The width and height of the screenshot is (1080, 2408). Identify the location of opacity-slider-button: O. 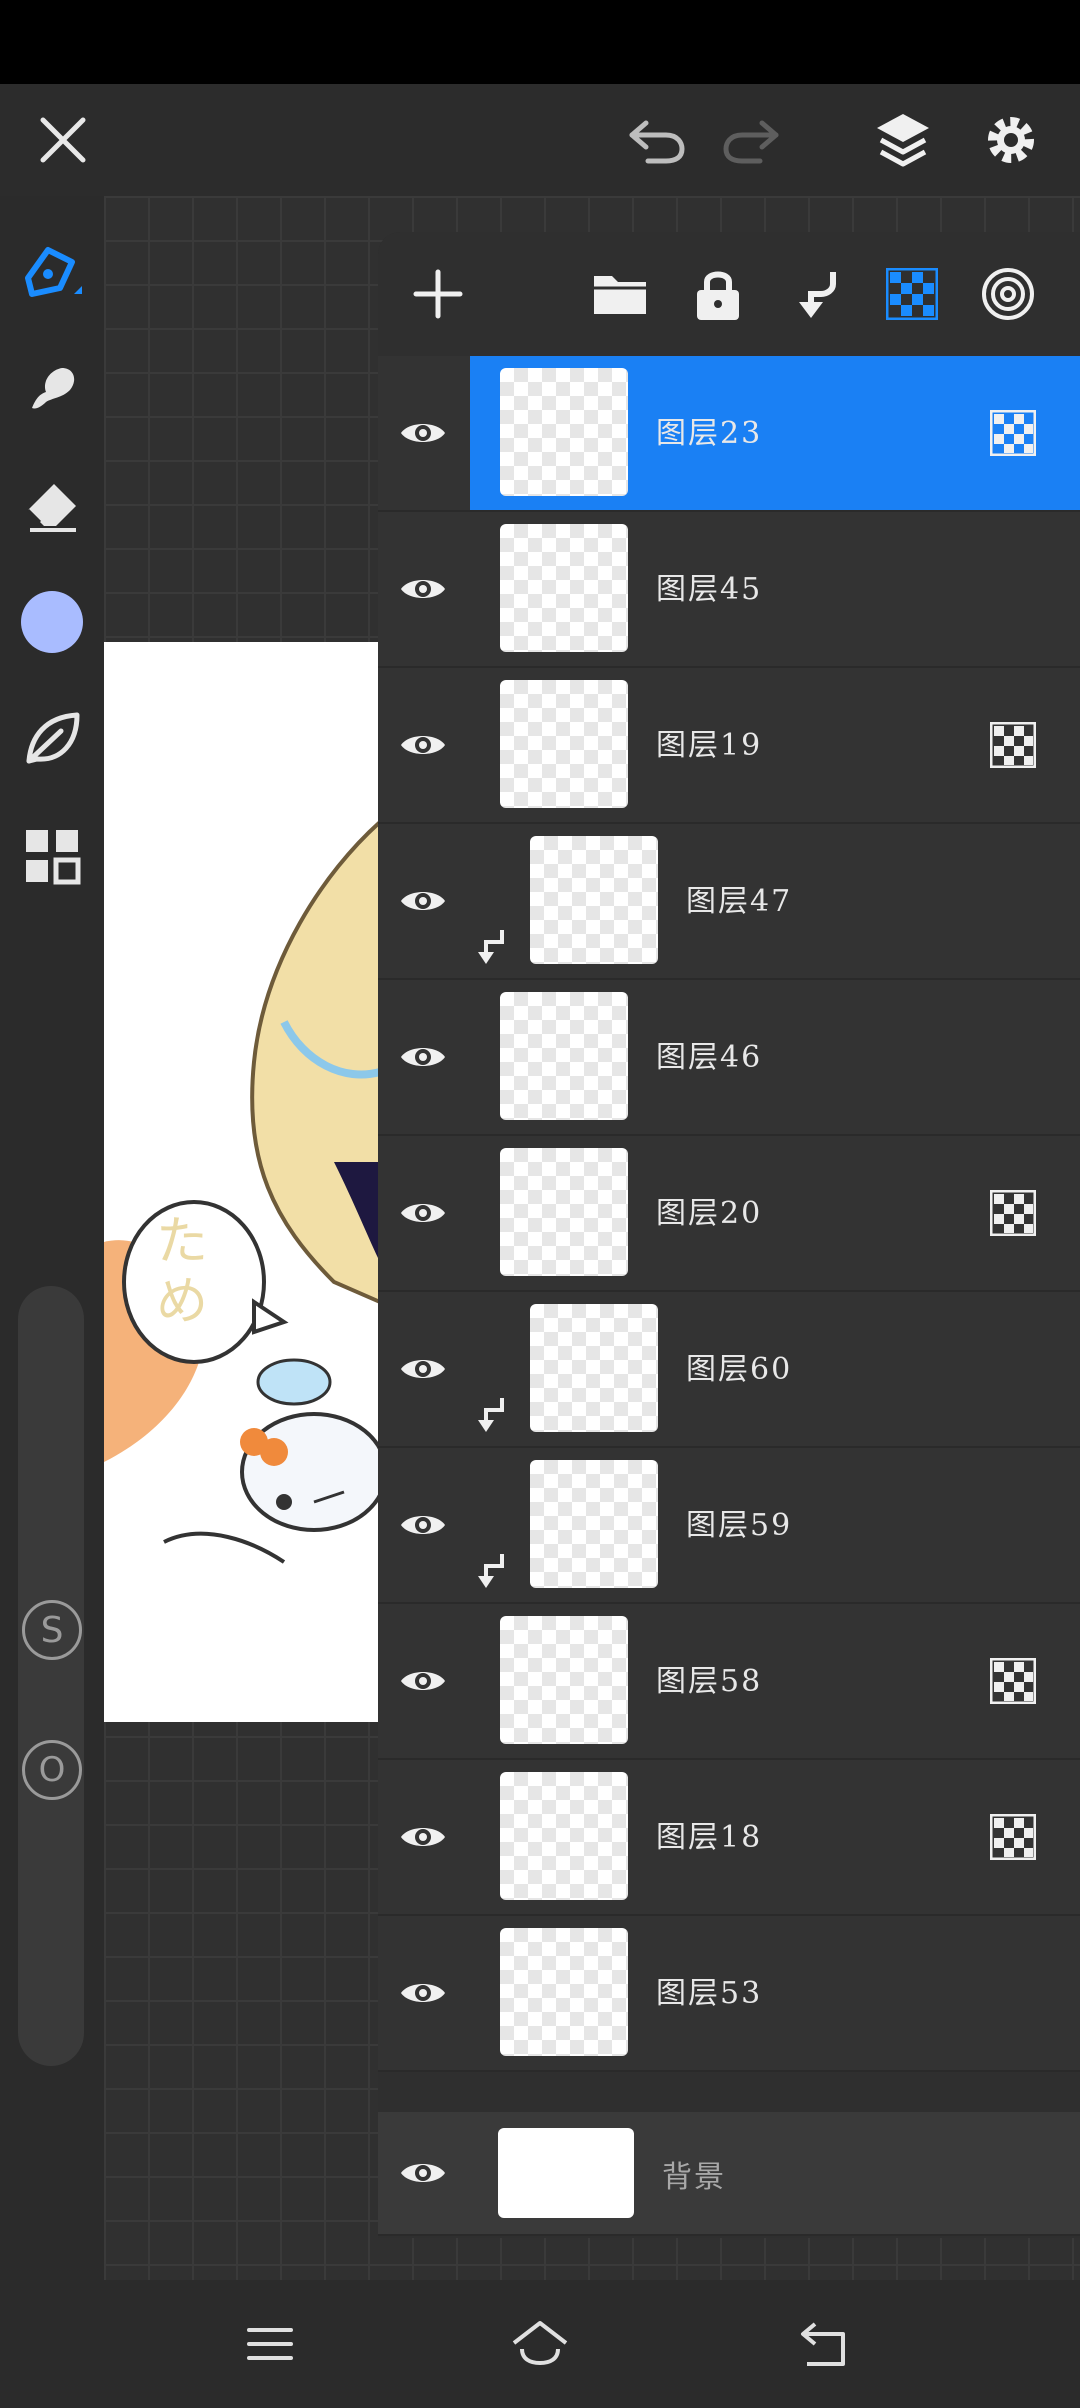
(52, 1770).